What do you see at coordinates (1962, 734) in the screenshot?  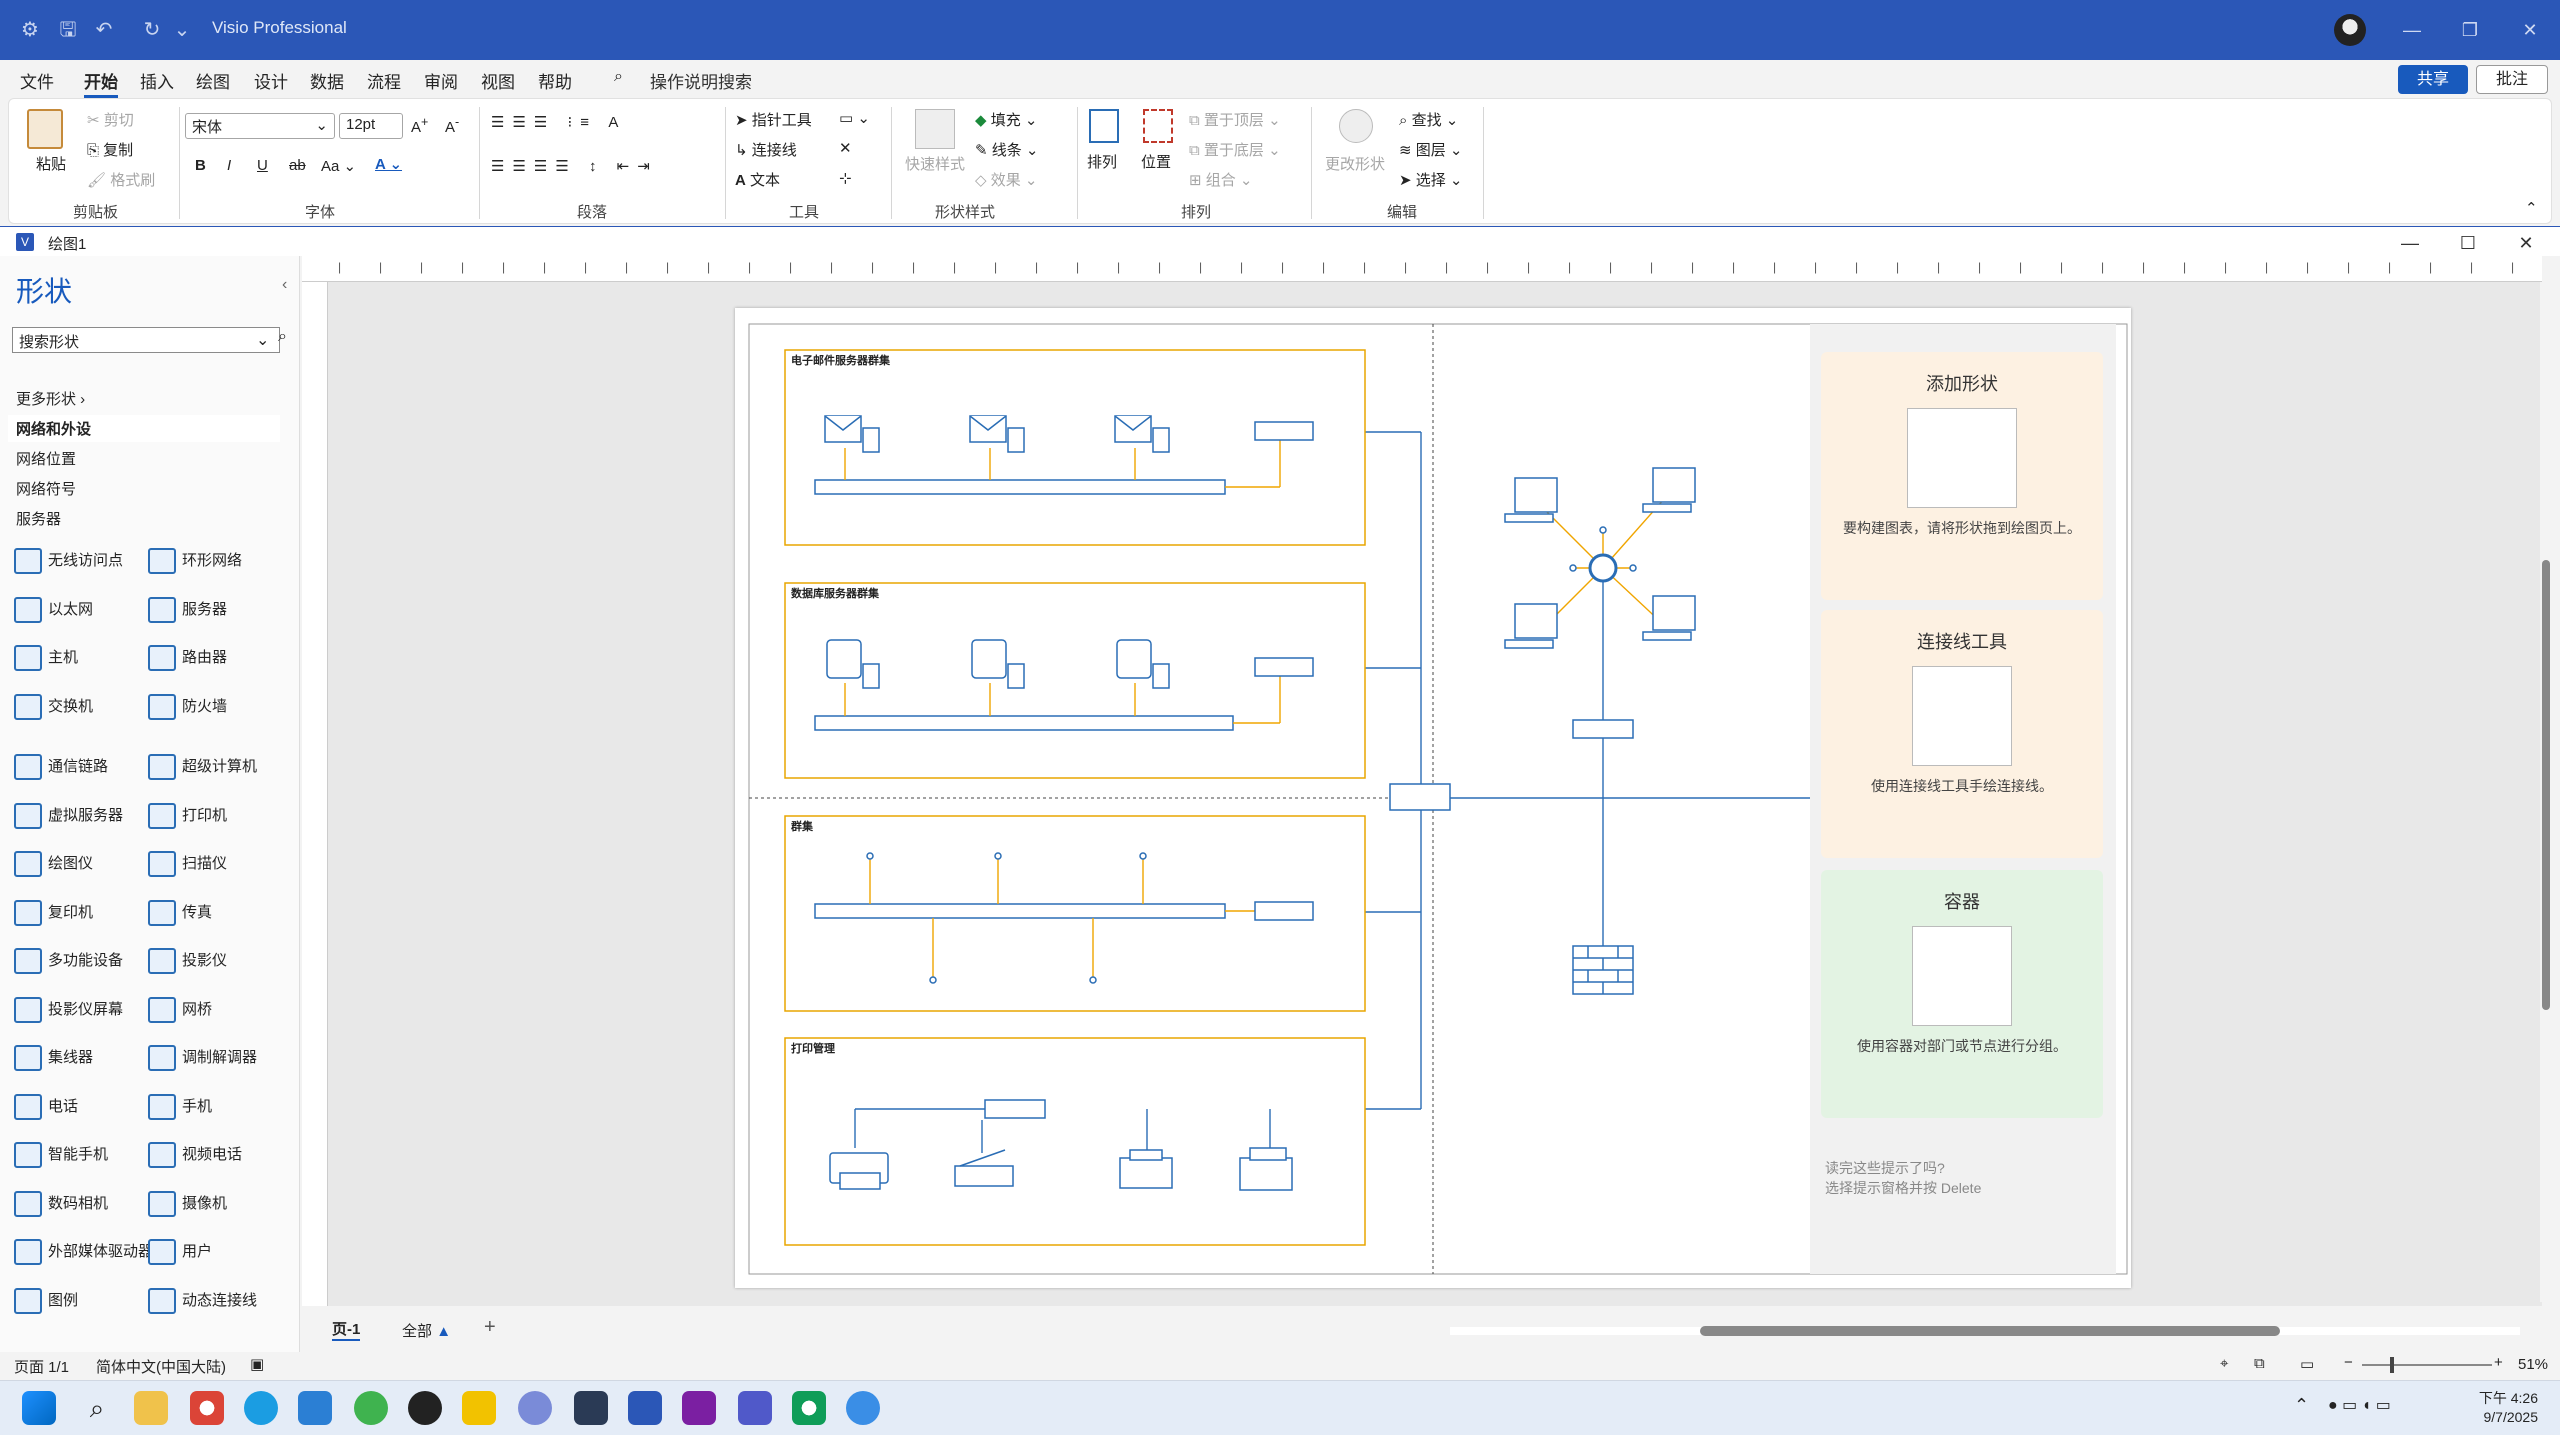 I see `tip-connector-tool: 连接线工具 使用连接线工具手绘连接线。` at bounding box center [1962, 734].